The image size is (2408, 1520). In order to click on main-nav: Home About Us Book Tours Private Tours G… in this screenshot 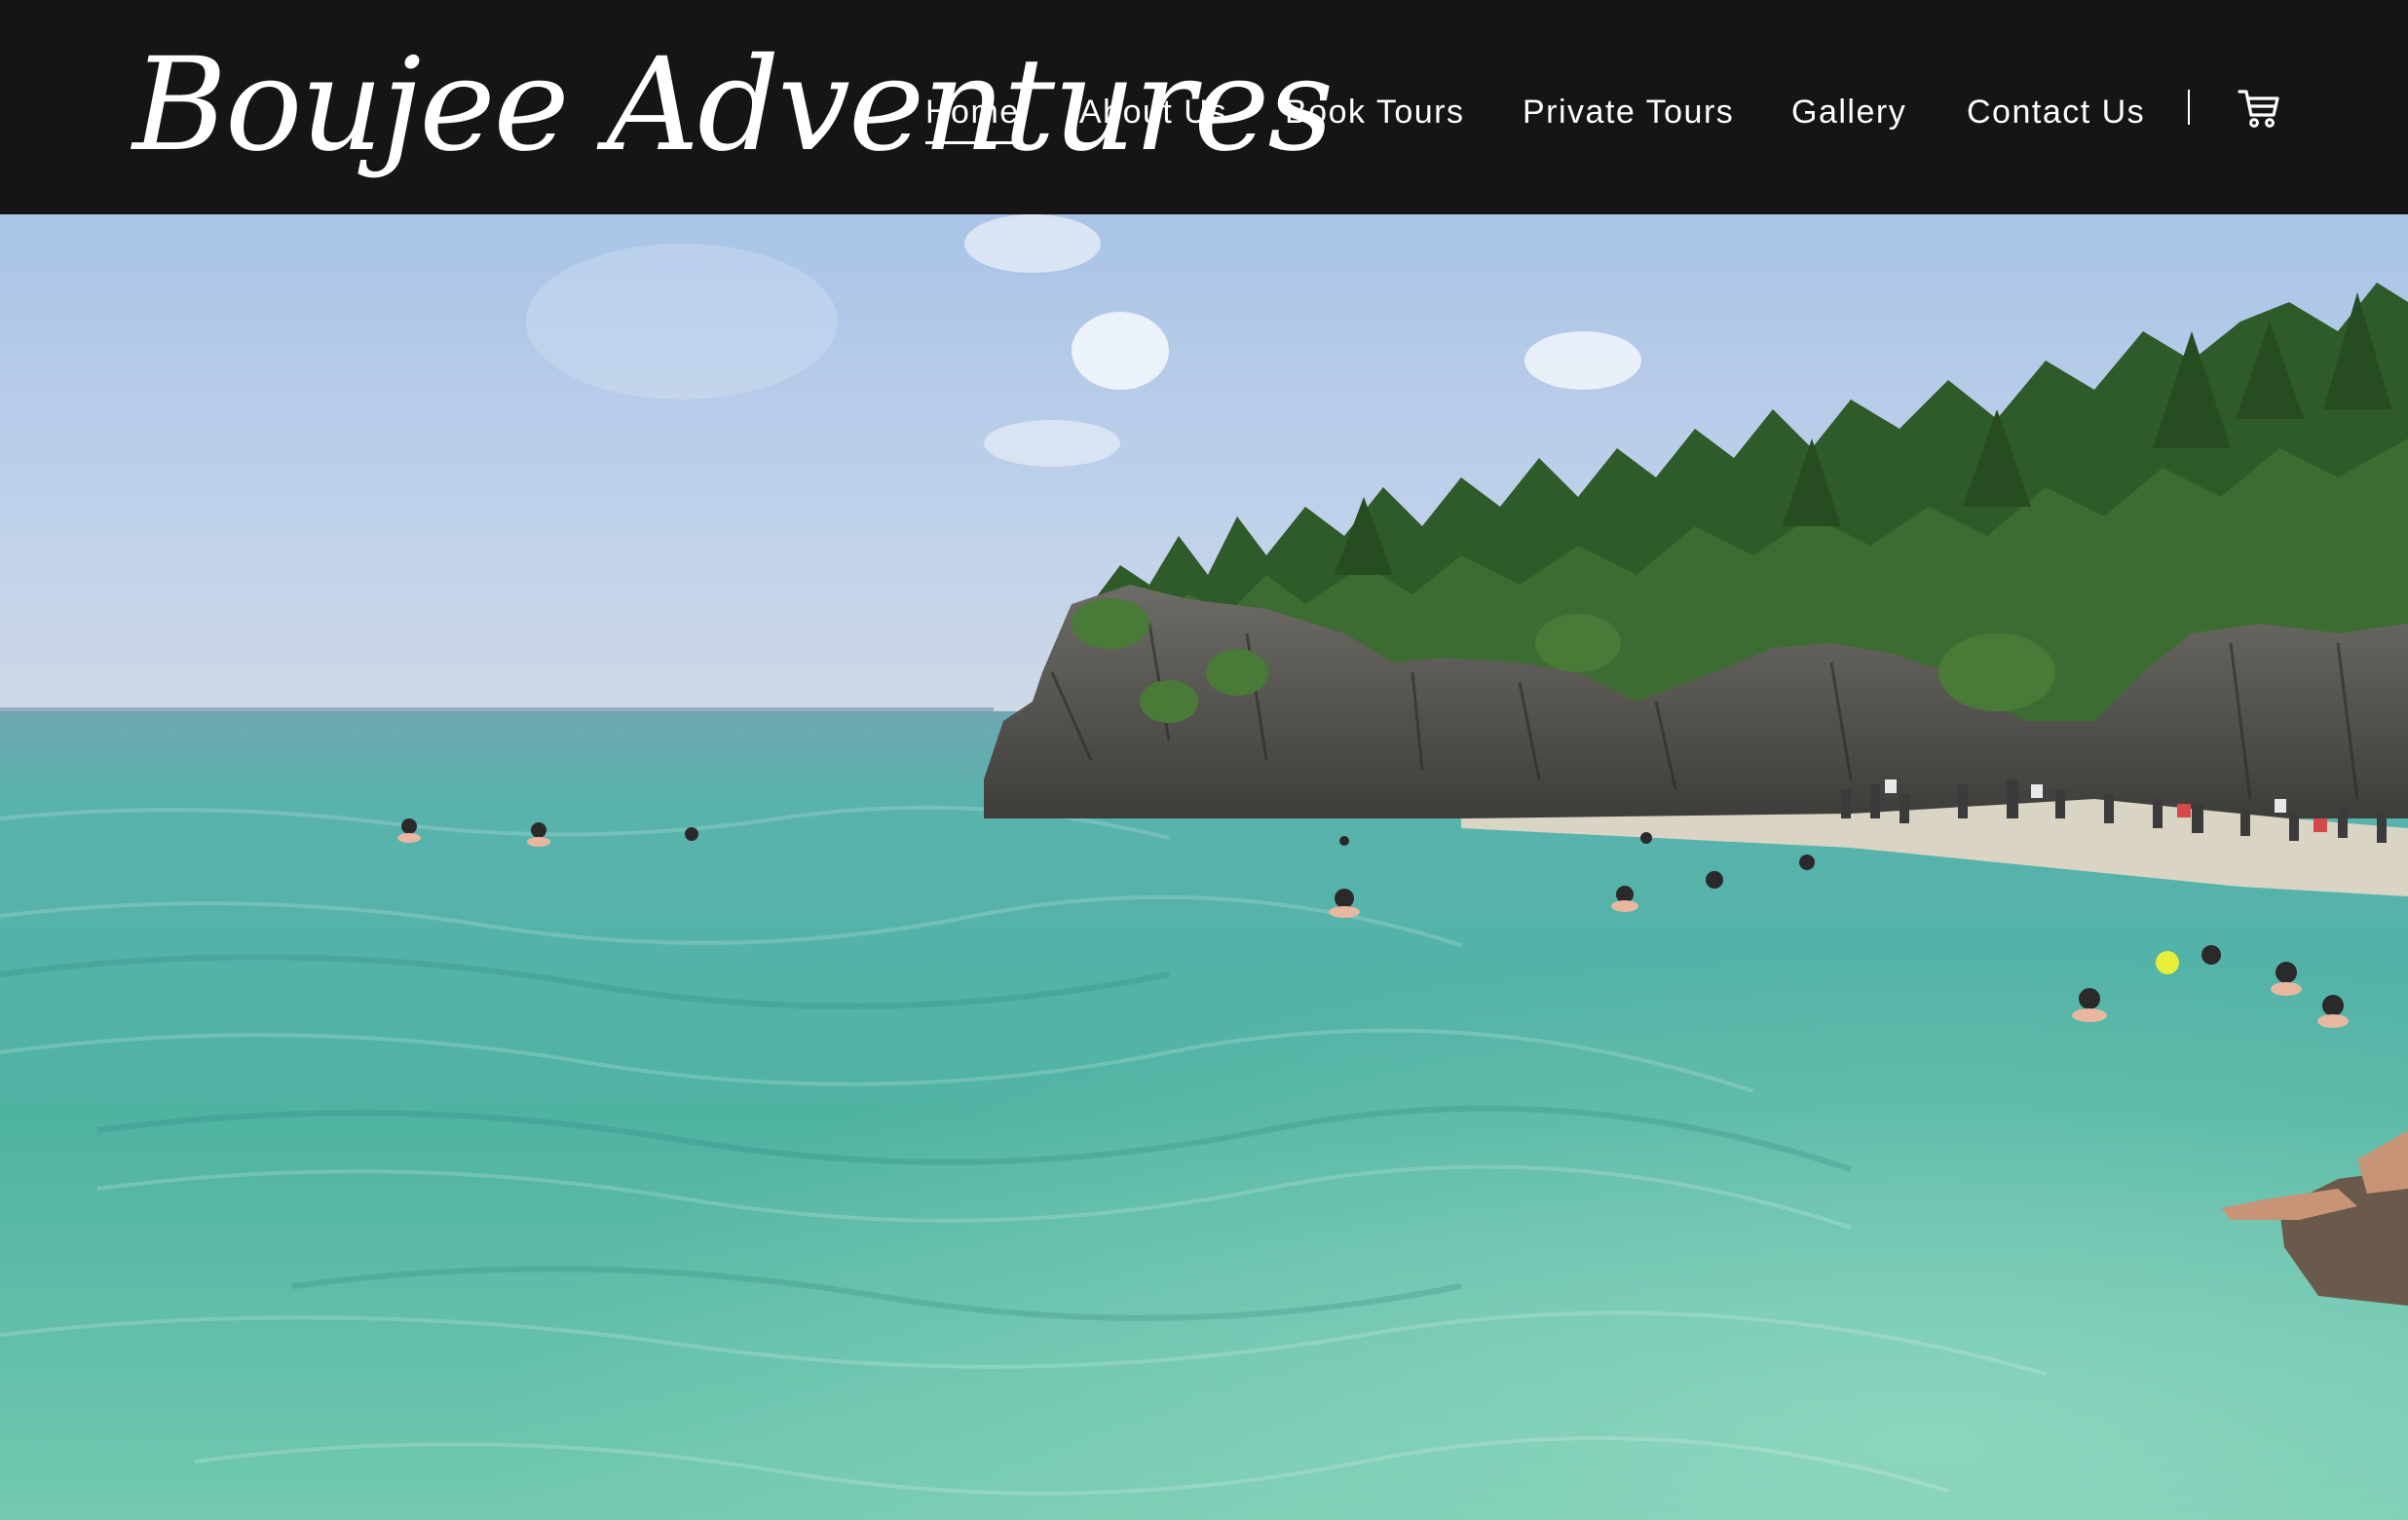, I will do `click(1204, 107)`.